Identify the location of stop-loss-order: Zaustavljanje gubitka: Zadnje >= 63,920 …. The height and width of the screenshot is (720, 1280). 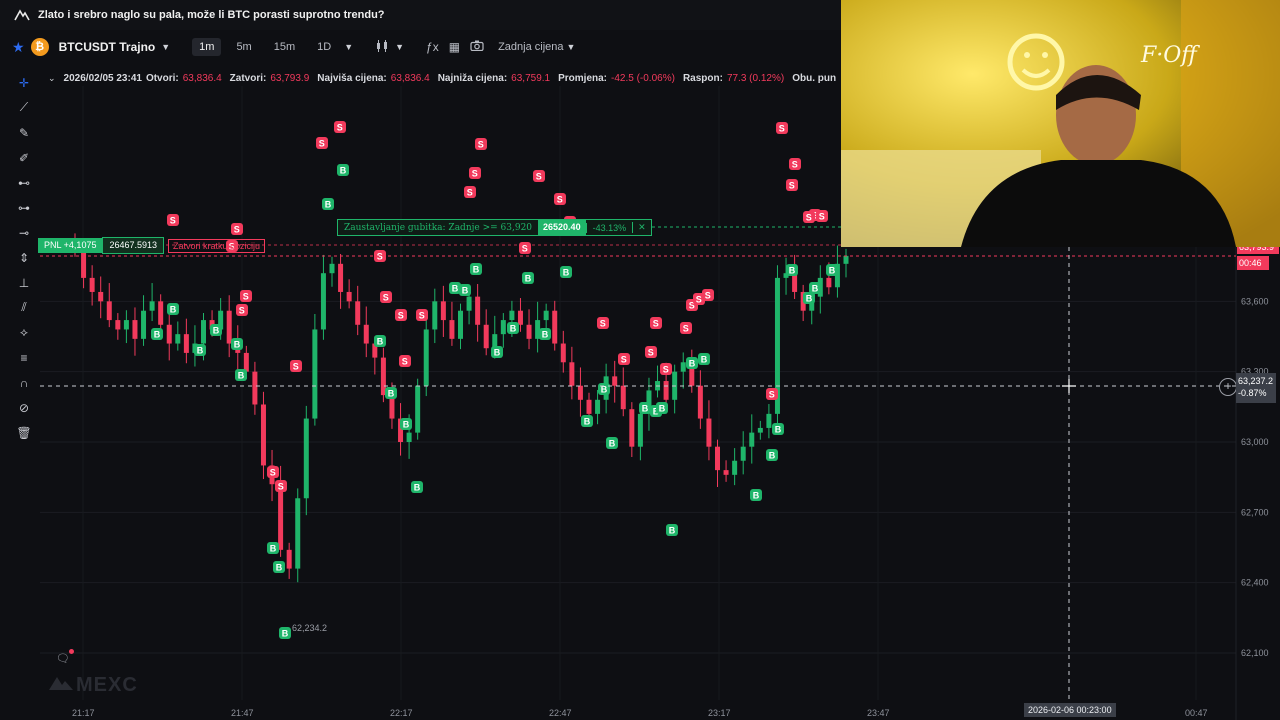
(494, 227).